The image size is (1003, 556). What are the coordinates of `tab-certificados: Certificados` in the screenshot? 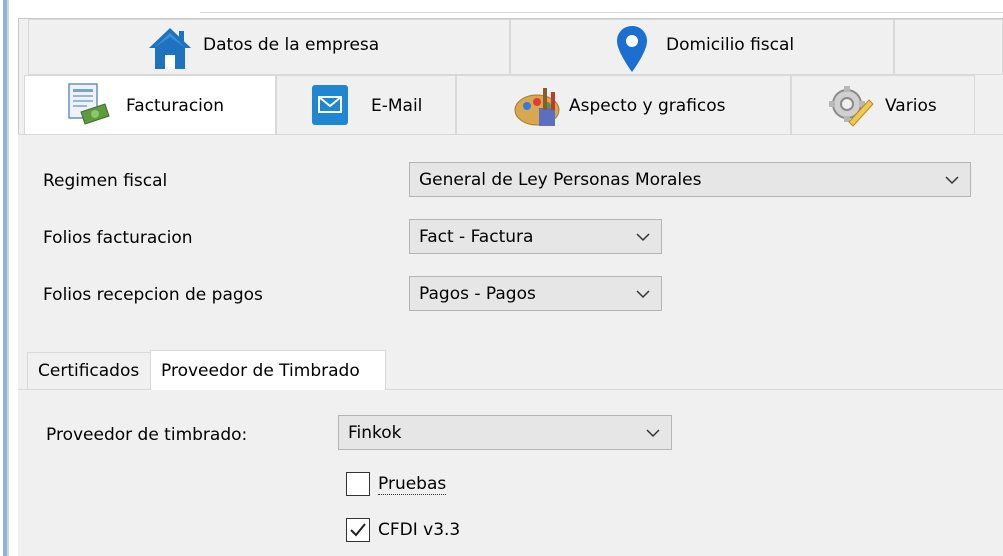 It's located at (89, 371).